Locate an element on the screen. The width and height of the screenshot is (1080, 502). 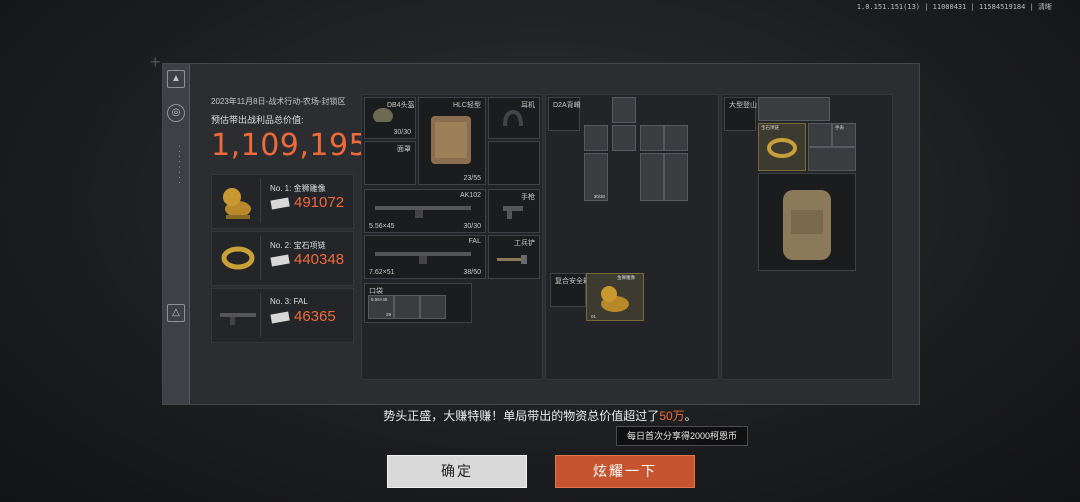
lion-statue-icon is located at coordinates (238, 201).